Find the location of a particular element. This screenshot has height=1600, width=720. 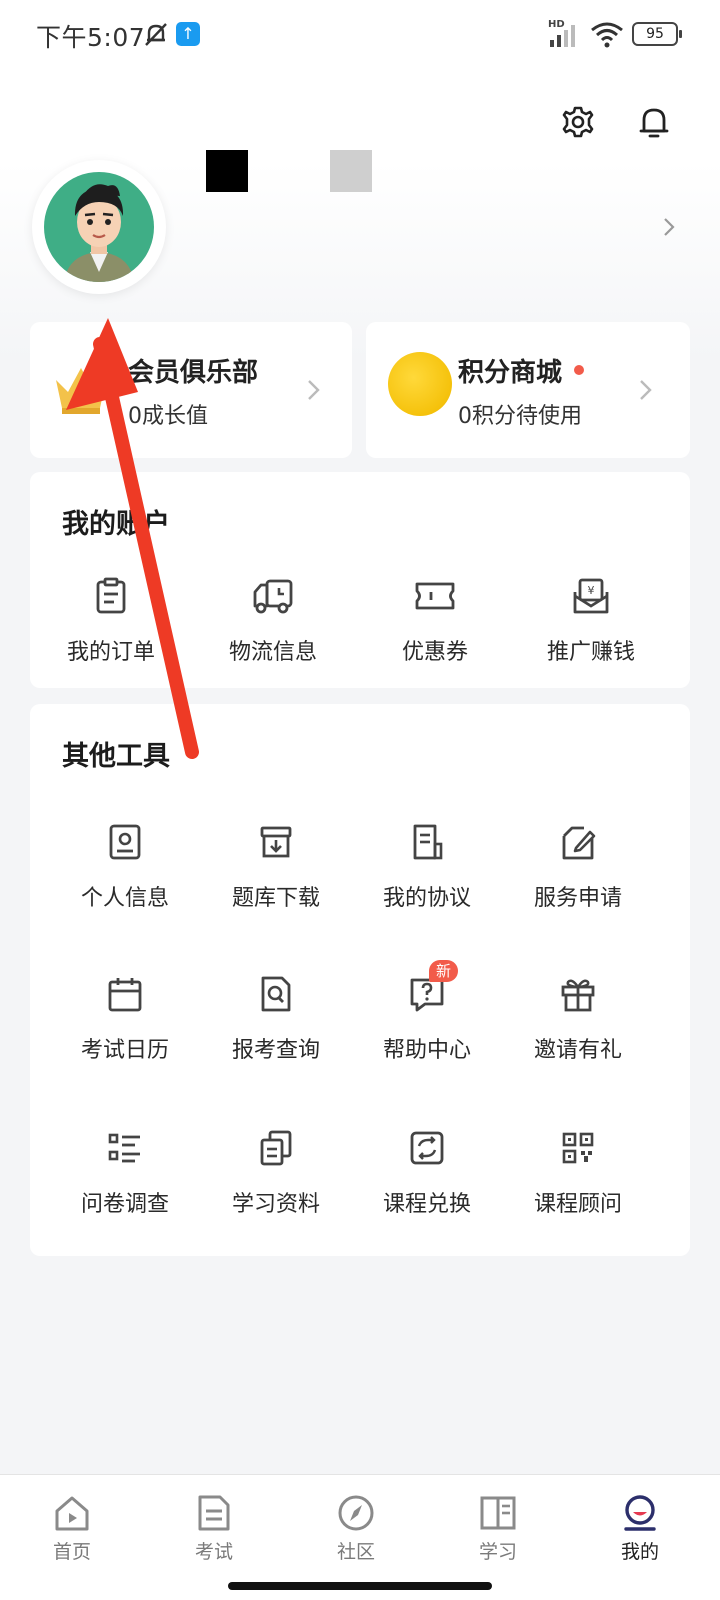

money-envelope-icon: ¥ is located at coordinates (591, 596).